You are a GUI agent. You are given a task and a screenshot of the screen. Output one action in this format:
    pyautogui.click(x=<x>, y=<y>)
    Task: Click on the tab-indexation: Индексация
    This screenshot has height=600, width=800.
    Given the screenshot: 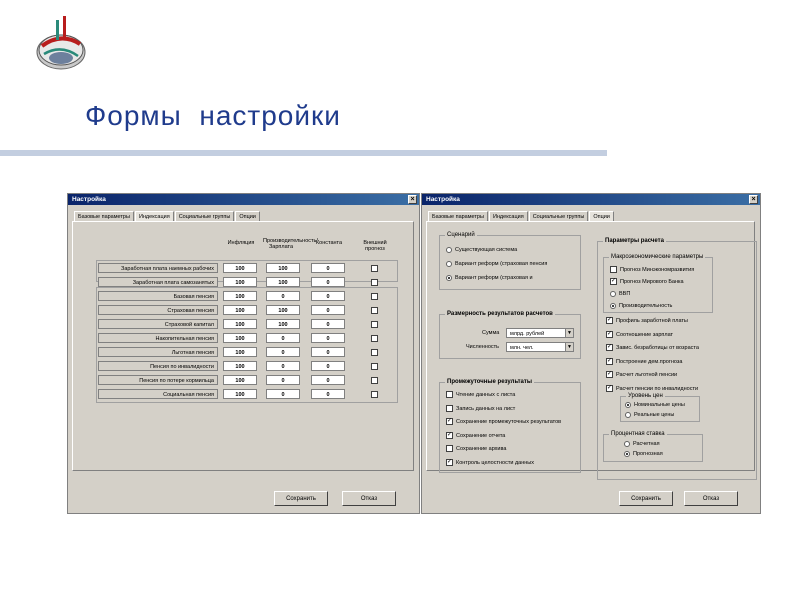 What is the action you would take?
    pyautogui.click(x=508, y=216)
    